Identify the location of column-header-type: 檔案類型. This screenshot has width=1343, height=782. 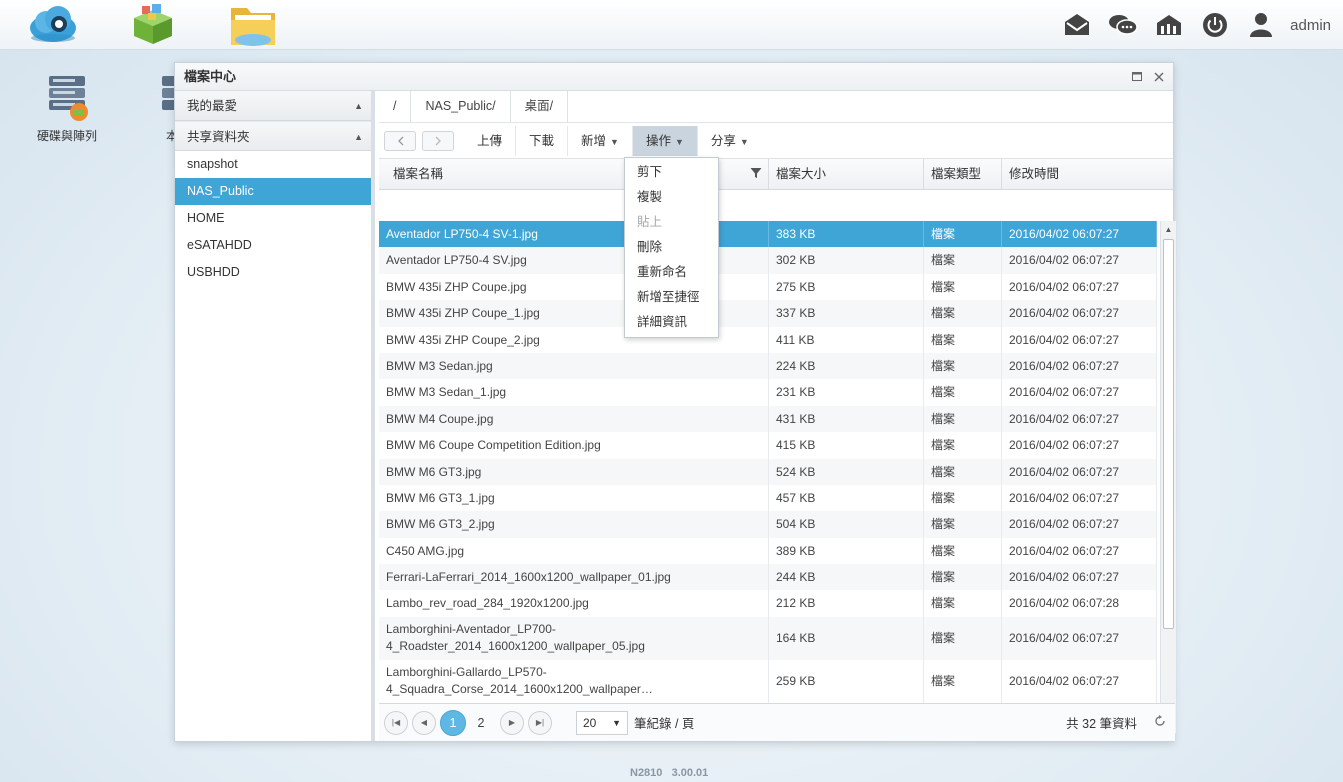
(963, 174).